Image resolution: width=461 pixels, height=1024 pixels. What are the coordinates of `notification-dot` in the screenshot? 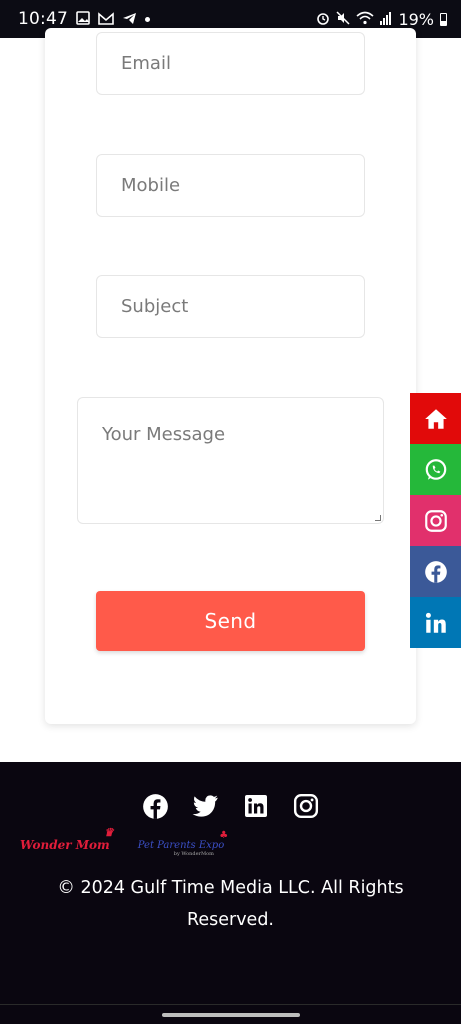 It's located at (147, 19).